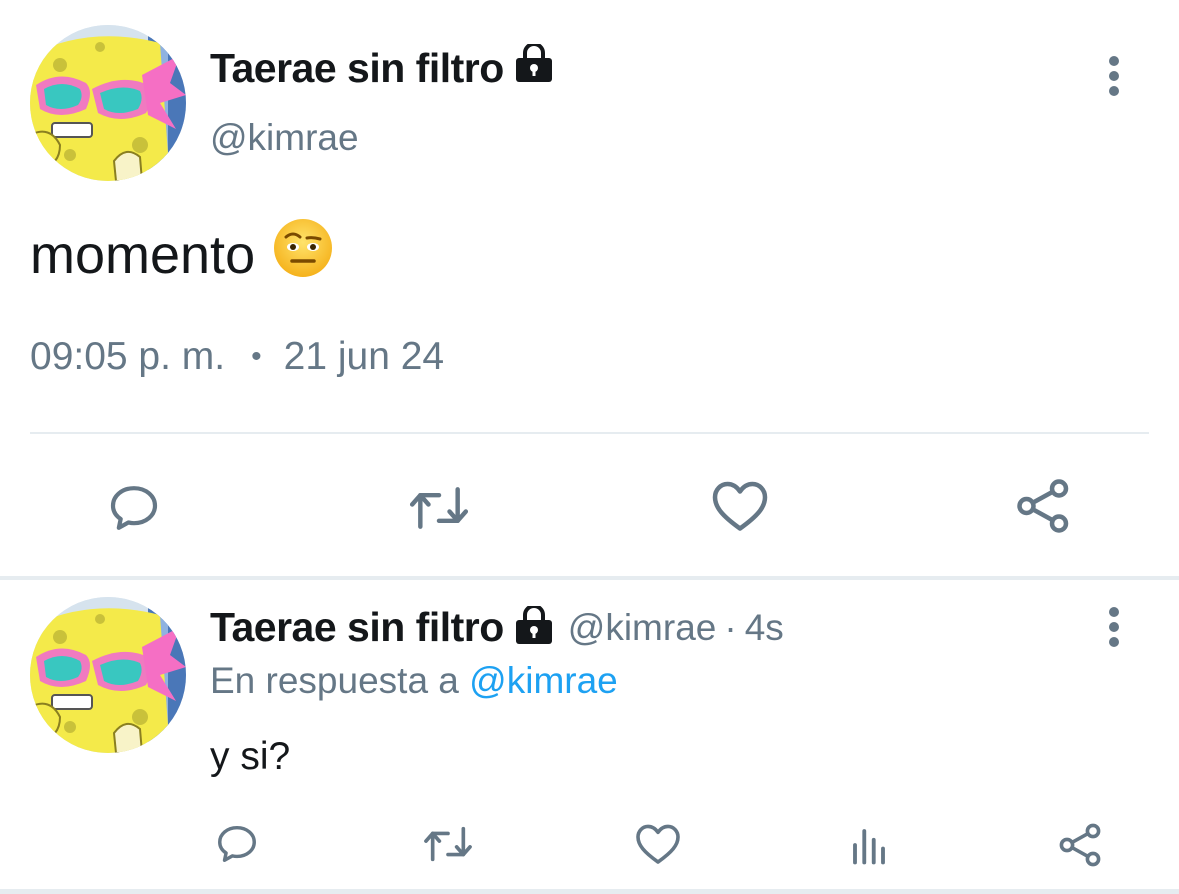 This screenshot has height=894, width=1179. Describe the element at coordinates (357, 67) in the screenshot. I see `display-name-text: Taerae sin filtro` at that location.